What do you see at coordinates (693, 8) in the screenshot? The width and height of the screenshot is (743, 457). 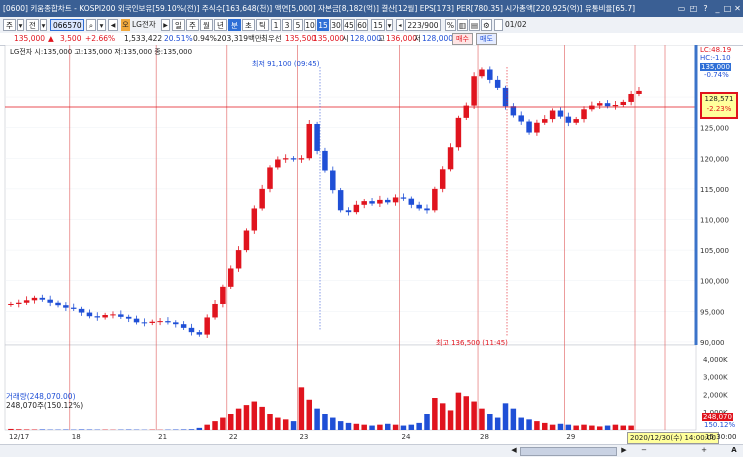 I see `pin-icon: ◰` at bounding box center [693, 8].